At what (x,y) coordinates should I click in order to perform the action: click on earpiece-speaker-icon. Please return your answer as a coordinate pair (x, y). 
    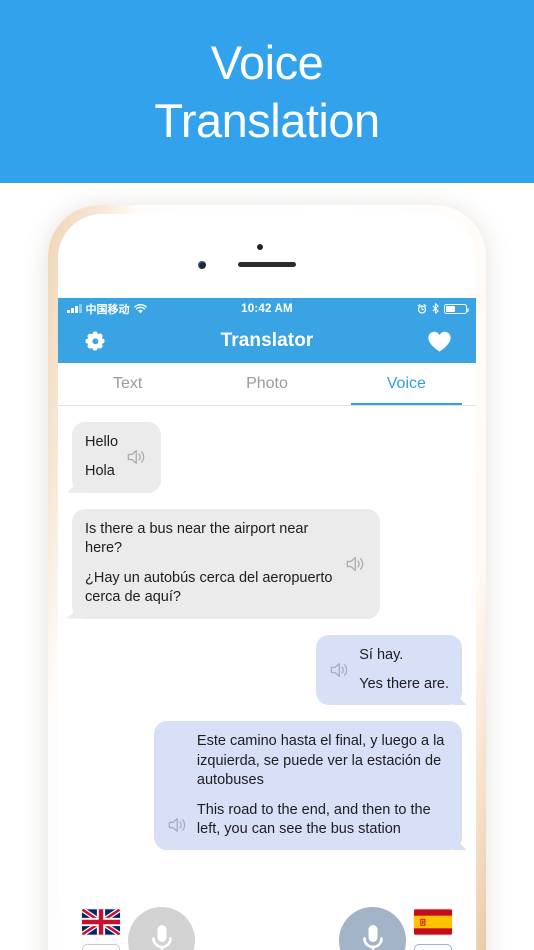
    Looking at the image, I should click on (267, 264).